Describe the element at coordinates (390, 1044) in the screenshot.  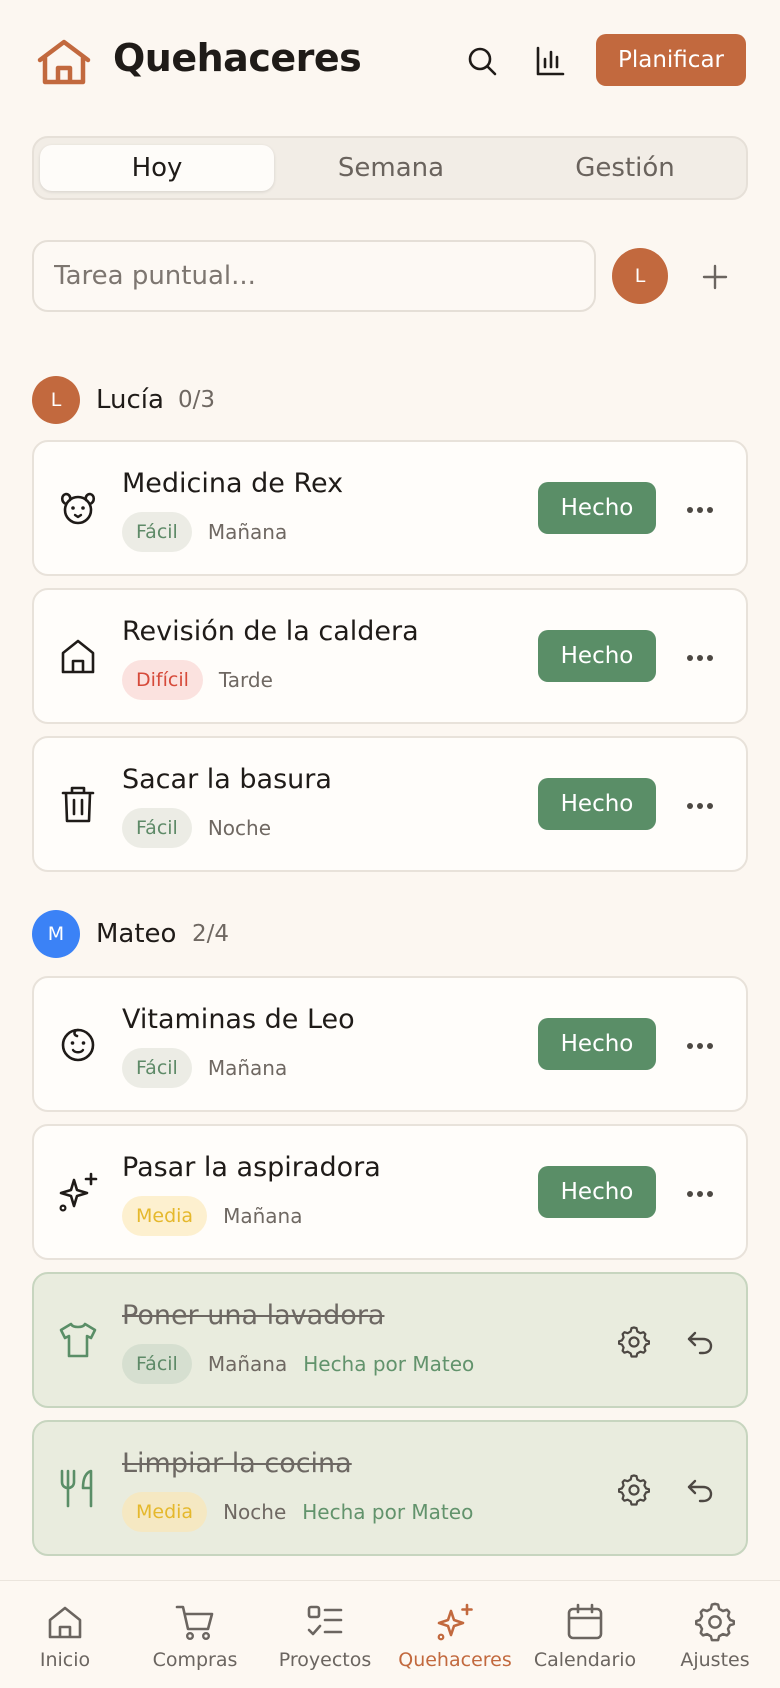
I see `task-card: Vitaminas de Leo Fácil Mañana Hecho` at that location.